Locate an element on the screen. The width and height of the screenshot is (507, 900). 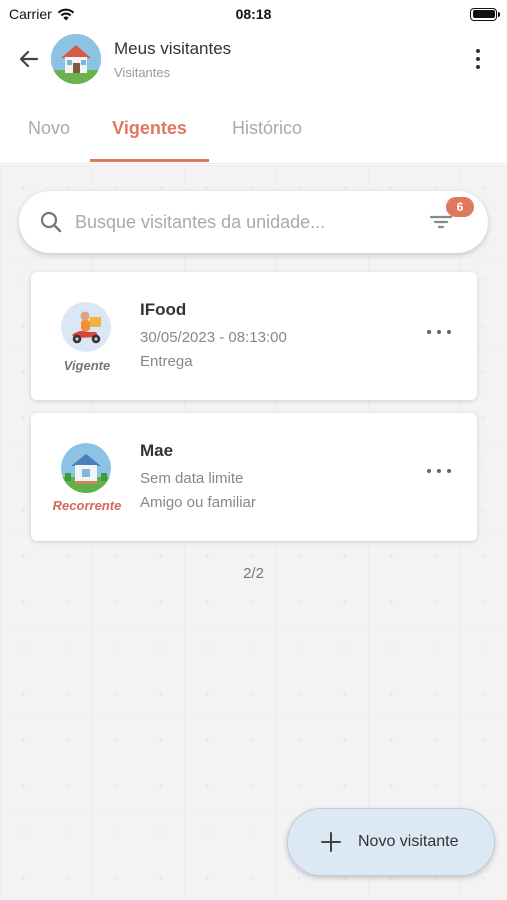
tab-vigentes: Vigentes is located at coordinates (149, 131).